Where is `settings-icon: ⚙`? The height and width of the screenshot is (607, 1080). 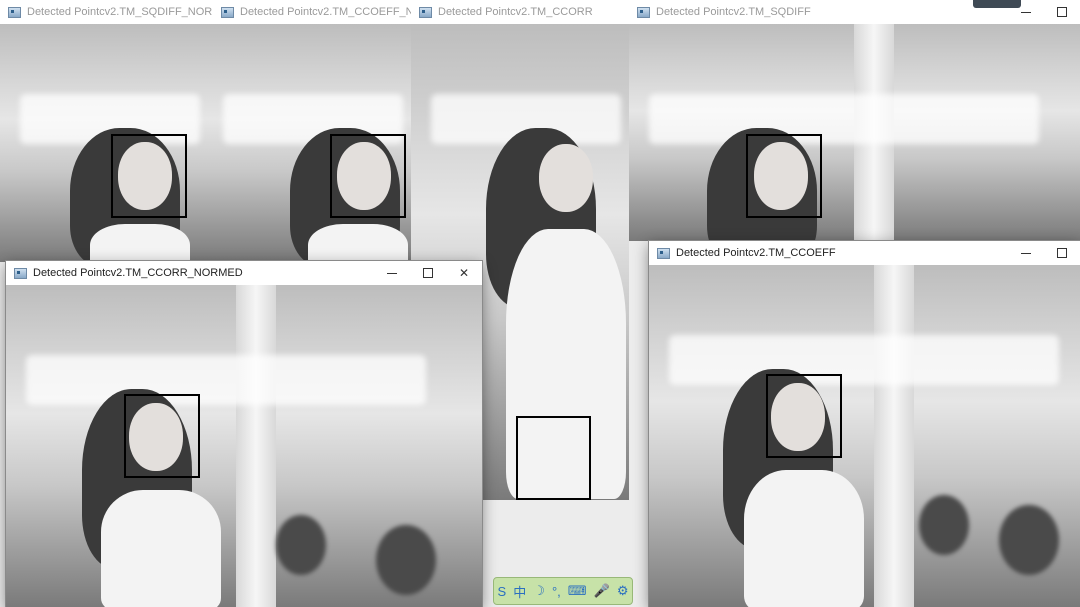 settings-icon: ⚙ is located at coordinates (623, 591).